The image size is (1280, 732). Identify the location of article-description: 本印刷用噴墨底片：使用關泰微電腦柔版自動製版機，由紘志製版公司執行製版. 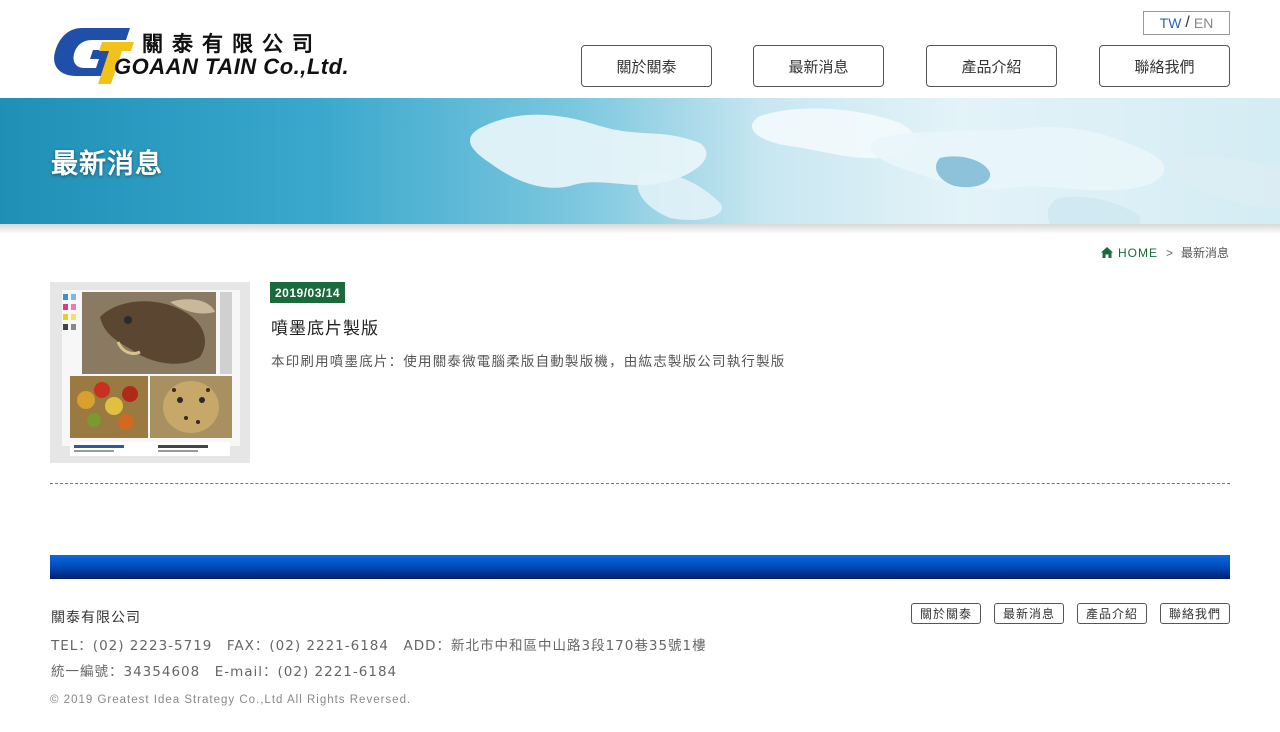
(528, 362).